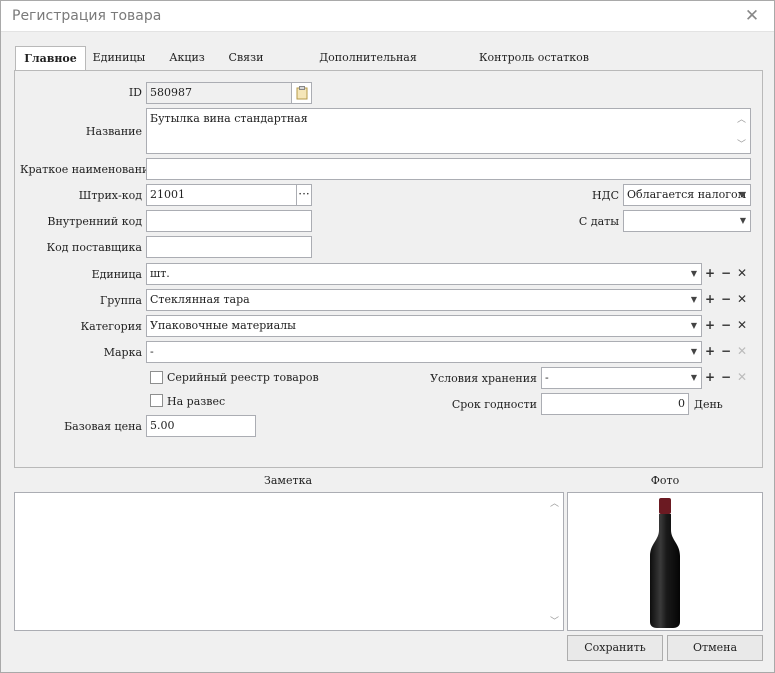  What do you see at coordinates (243, 377) in the screenshot?
I see `serial-registry-label: Серийный реестр товаров` at bounding box center [243, 377].